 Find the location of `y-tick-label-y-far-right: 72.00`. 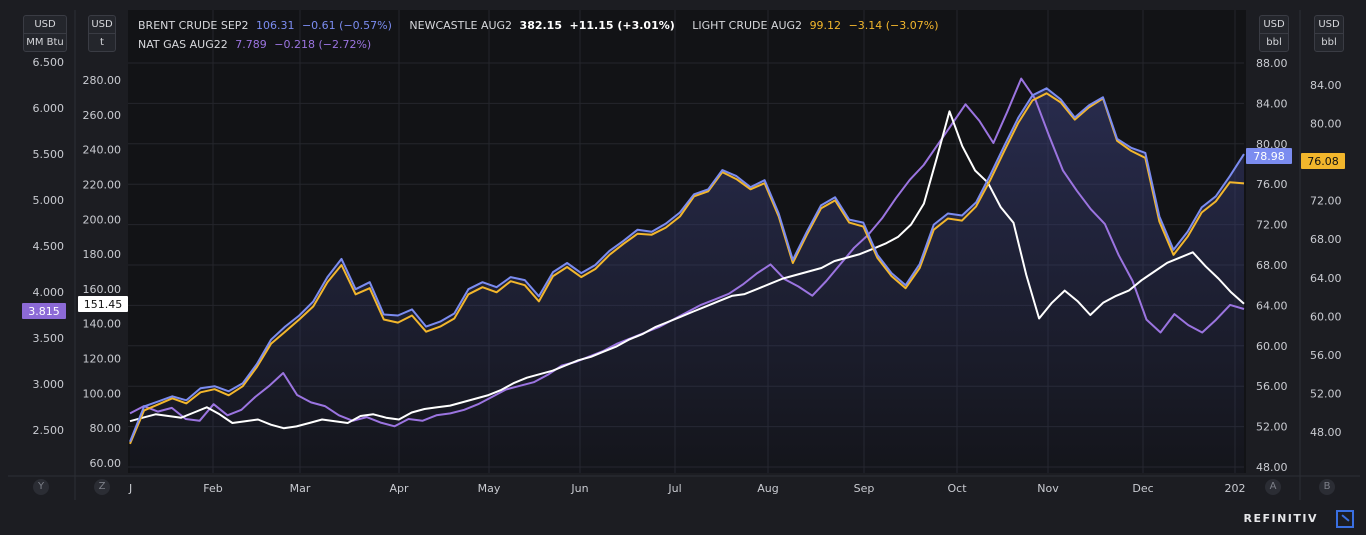

y-tick-label-y-far-right: 72.00 is located at coordinates (1326, 201).